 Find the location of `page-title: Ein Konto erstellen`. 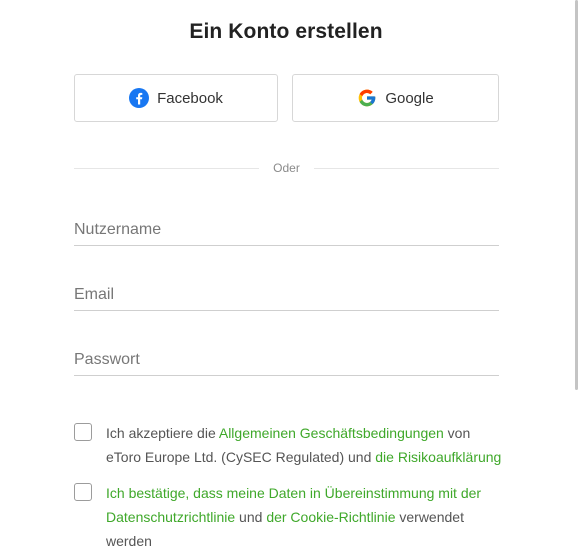

page-title: Ein Konto erstellen is located at coordinates (286, 31).